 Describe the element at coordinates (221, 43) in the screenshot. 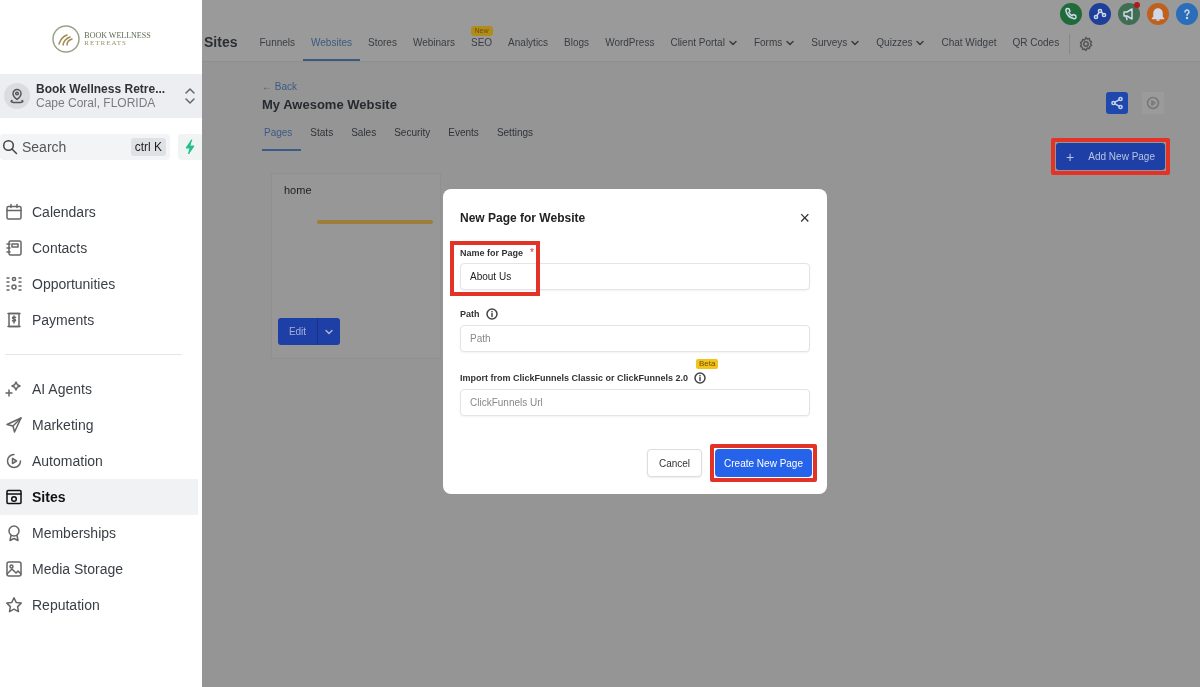

I see `section-title: Sites` at that location.